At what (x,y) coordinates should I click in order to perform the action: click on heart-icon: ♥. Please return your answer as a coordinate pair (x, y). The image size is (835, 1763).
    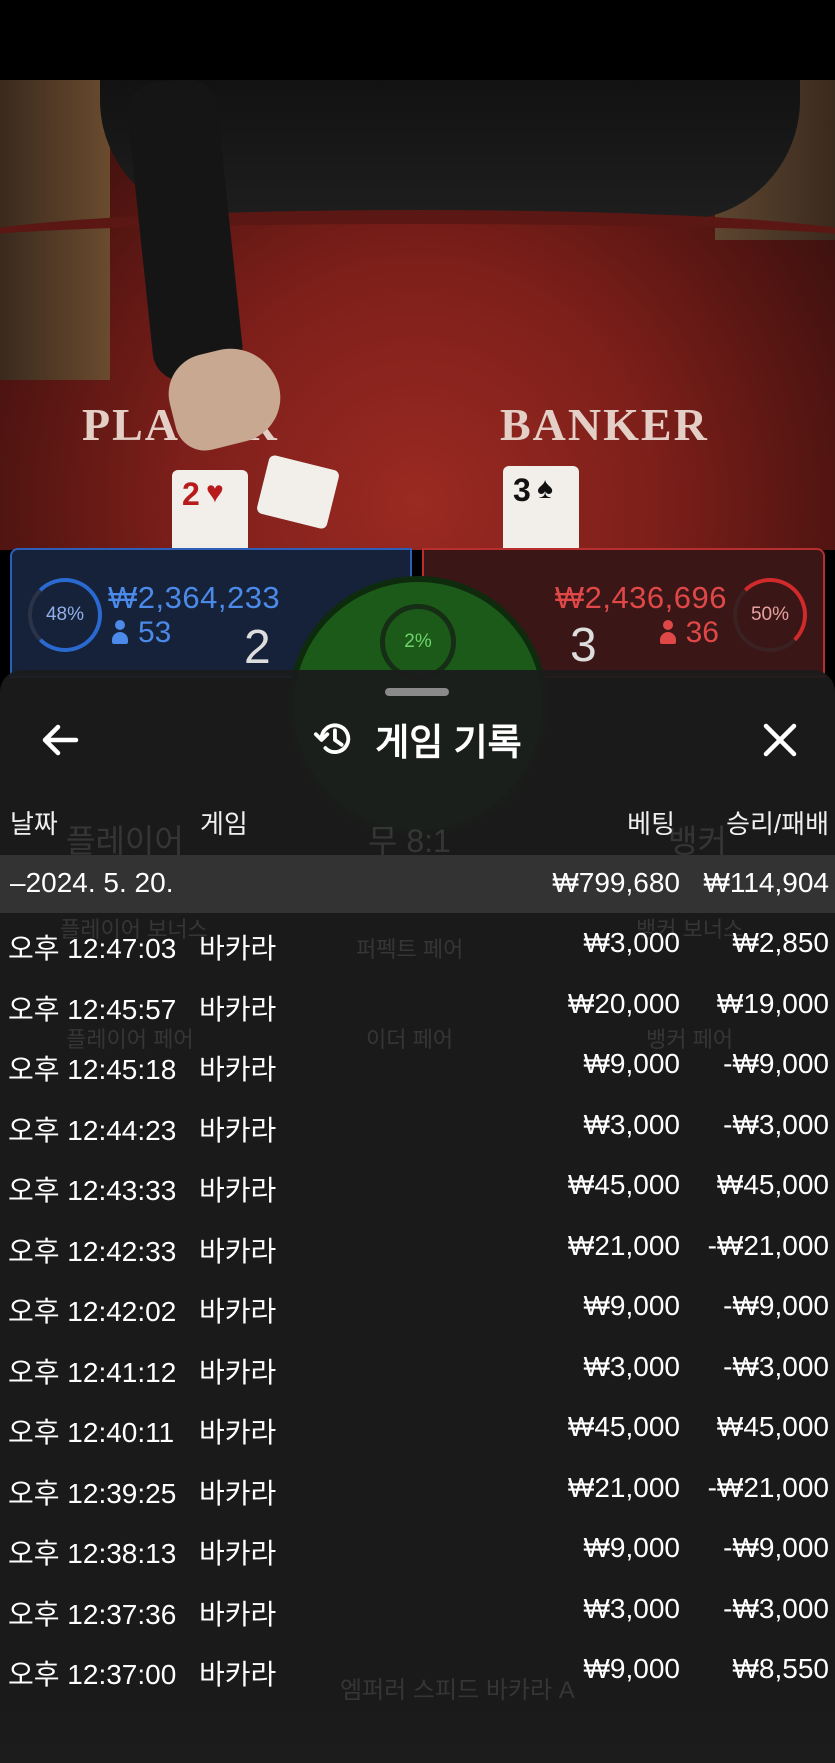
    Looking at the image, I should click on (215, 492).